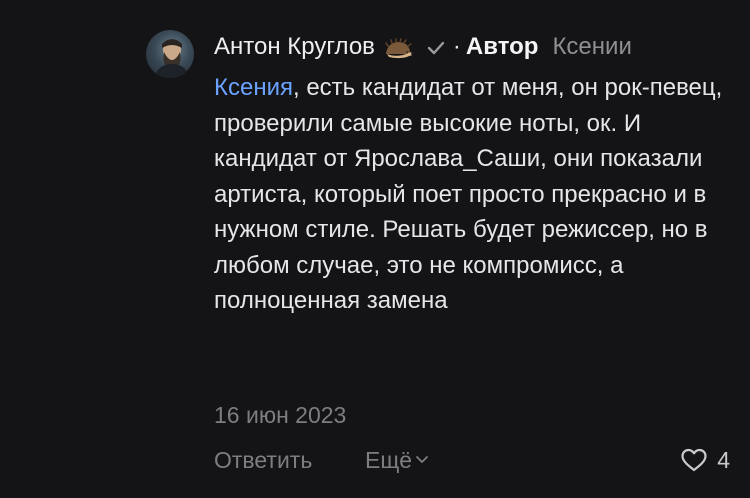 The height and width of the screenshot is (498, 750). What do you see at coordinates (294, 47) in the screenshot?
I see `author-name: Антон Круглов` at bounding box center [294, 47].